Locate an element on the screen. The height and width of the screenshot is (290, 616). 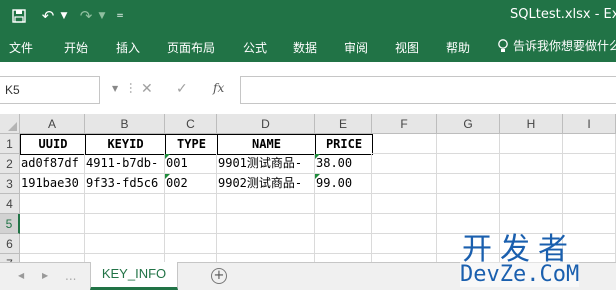
cell-b7 is located at coordinates (125, 258).